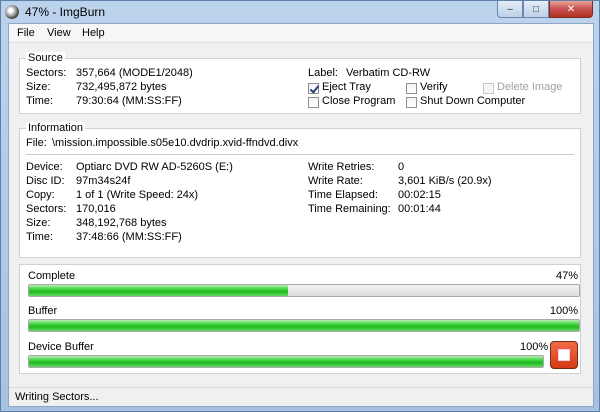  What do you see at coordinates (349, 209) in the screenshot?
I see `time-remaining-label: Time Remaining:` at bounding box center [349, 209].